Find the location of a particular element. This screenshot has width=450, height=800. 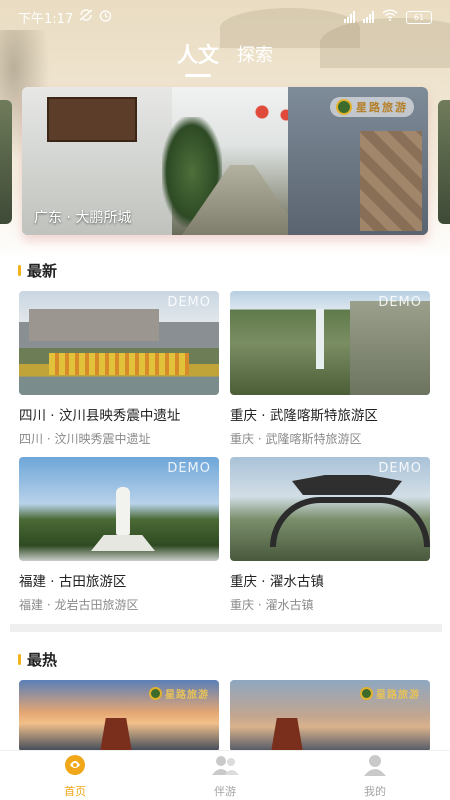

home-icon is located at coordinates (75, 767).